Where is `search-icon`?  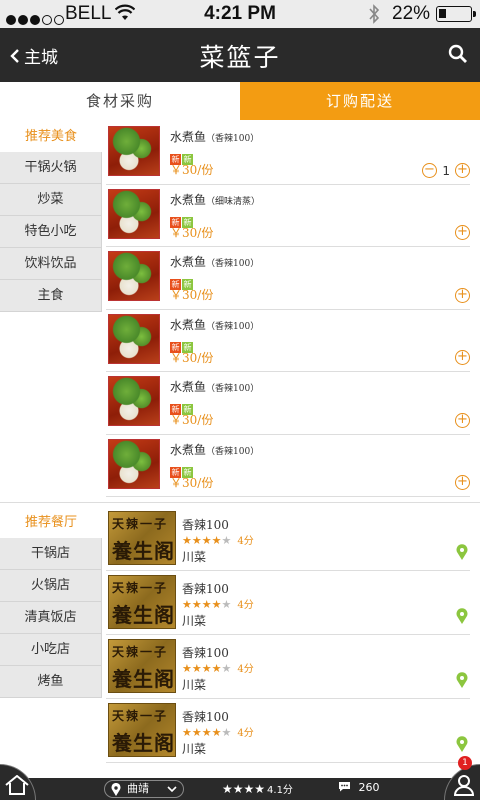
search-icon is located at coordinates (458, 56).